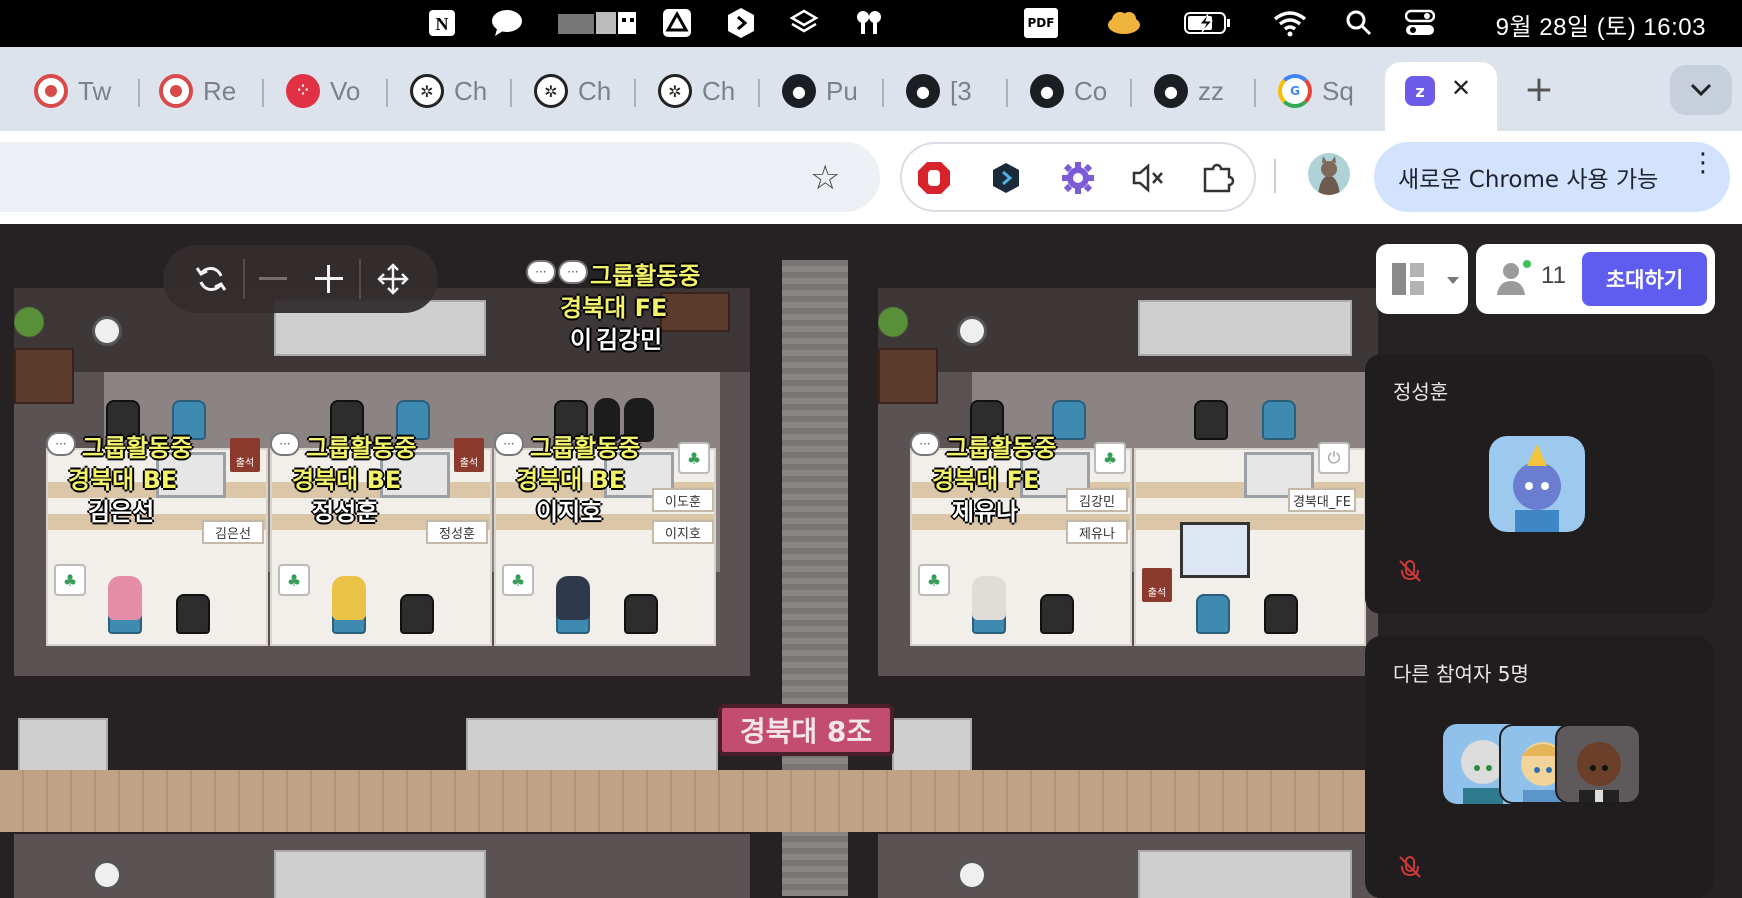 The height and width of the screenshot is (898, 1742). What do you see at coordinates (1441, 96) in the screenshot?
I see `active-tab: z ✕` at bounding box center [1441, 96].